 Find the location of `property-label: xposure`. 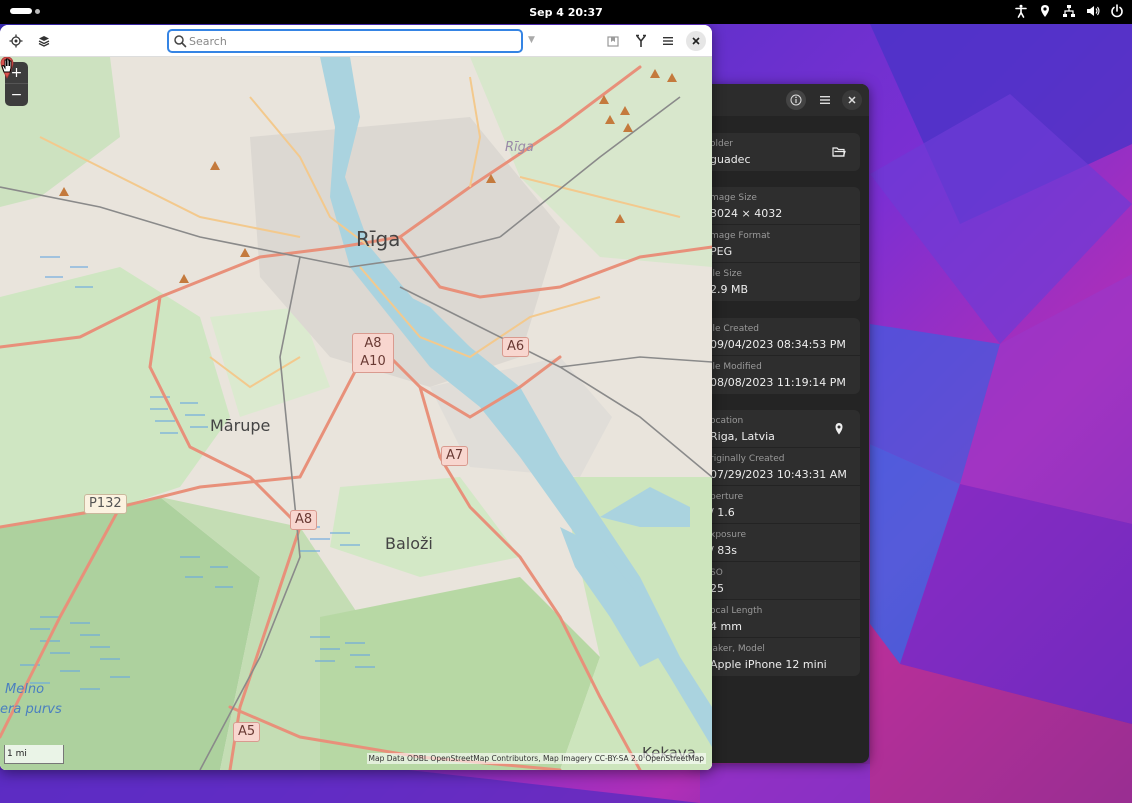

property-label: xposure is located at coordinates (728, 535).